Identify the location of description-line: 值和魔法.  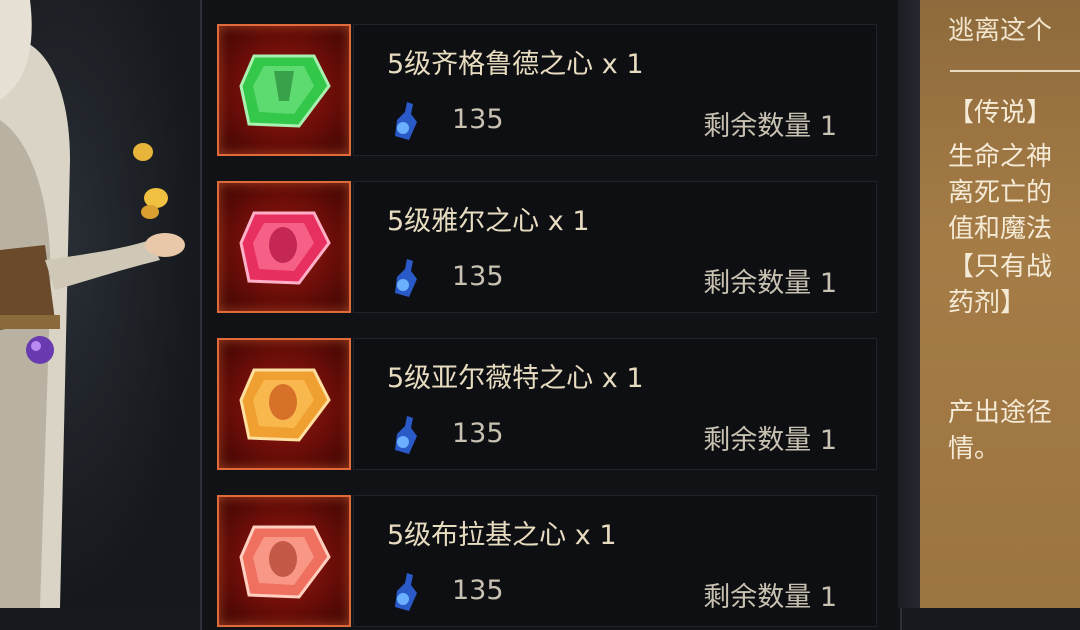
(1000, 229).